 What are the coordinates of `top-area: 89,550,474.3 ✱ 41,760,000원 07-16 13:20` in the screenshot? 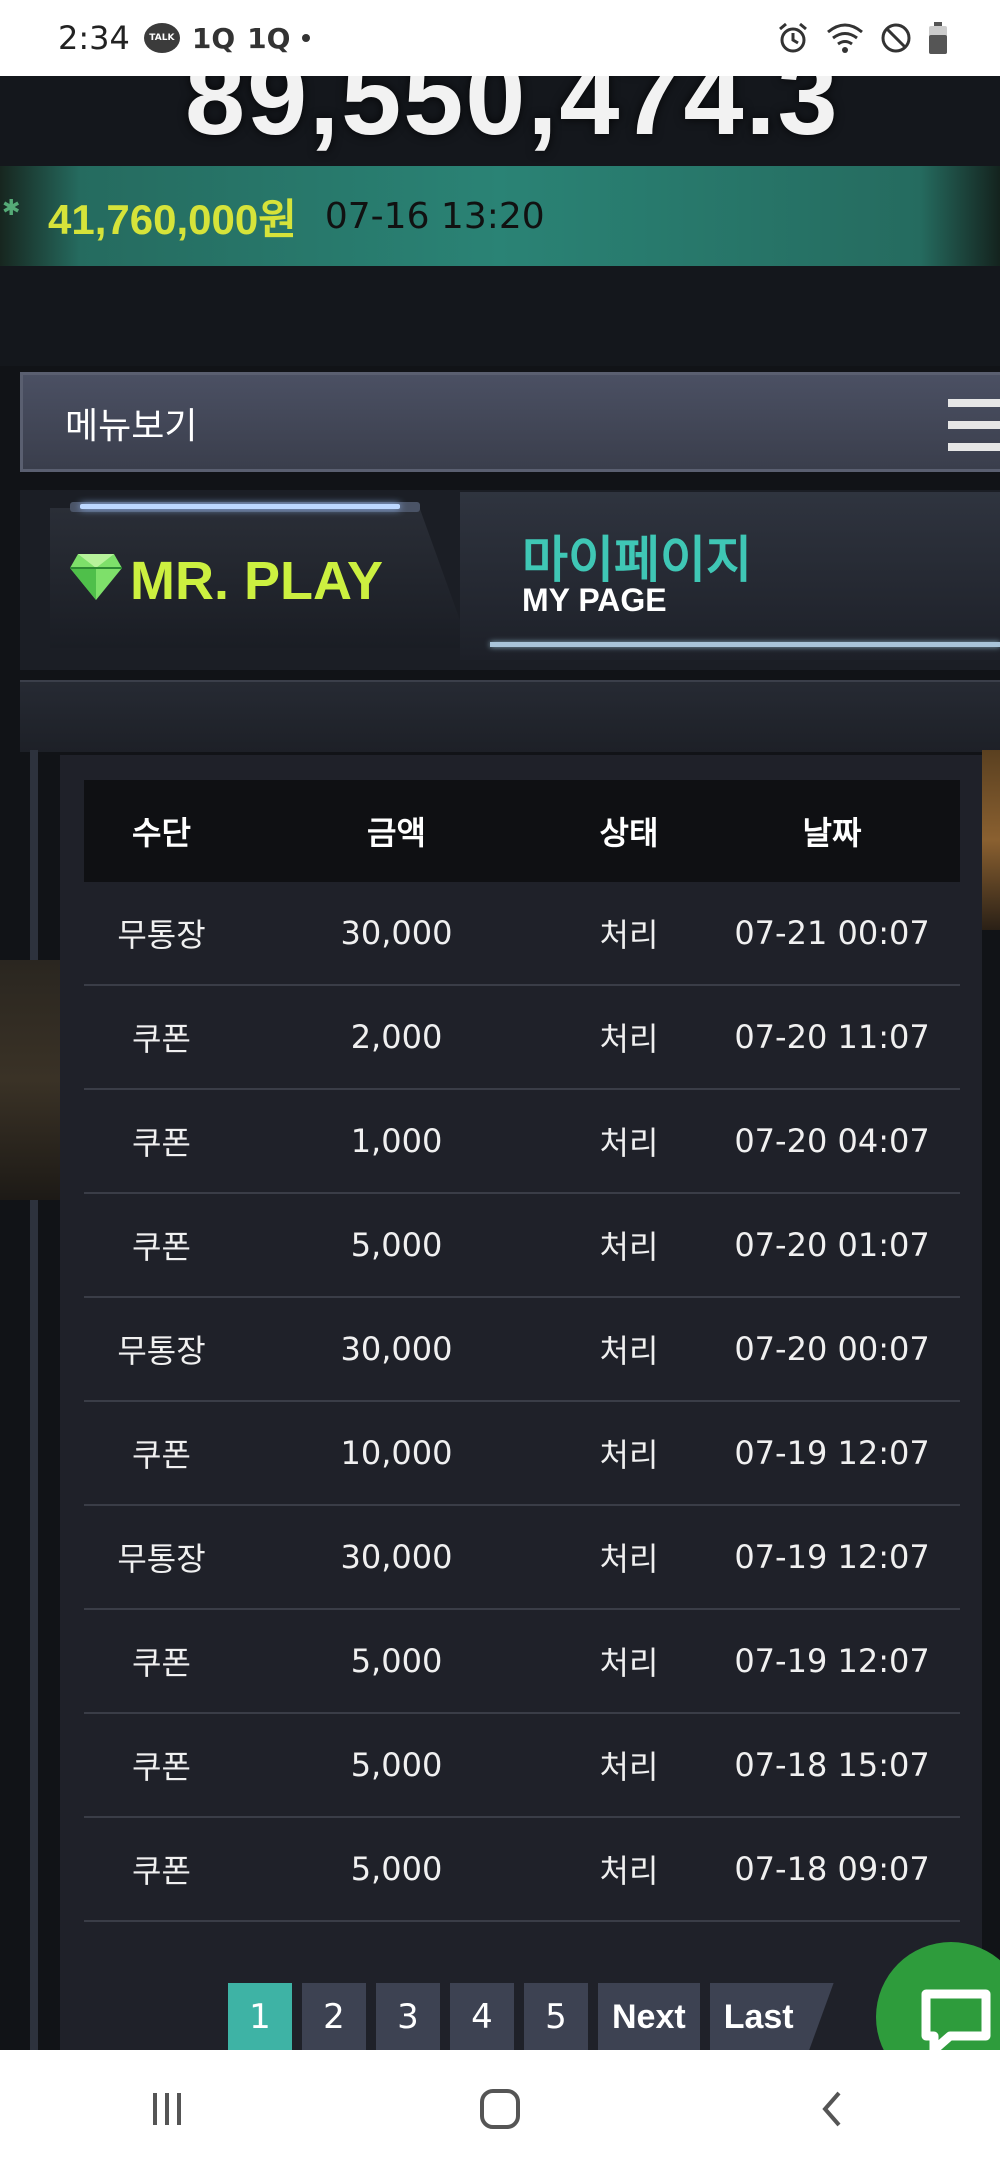 It's located at (500, 221).